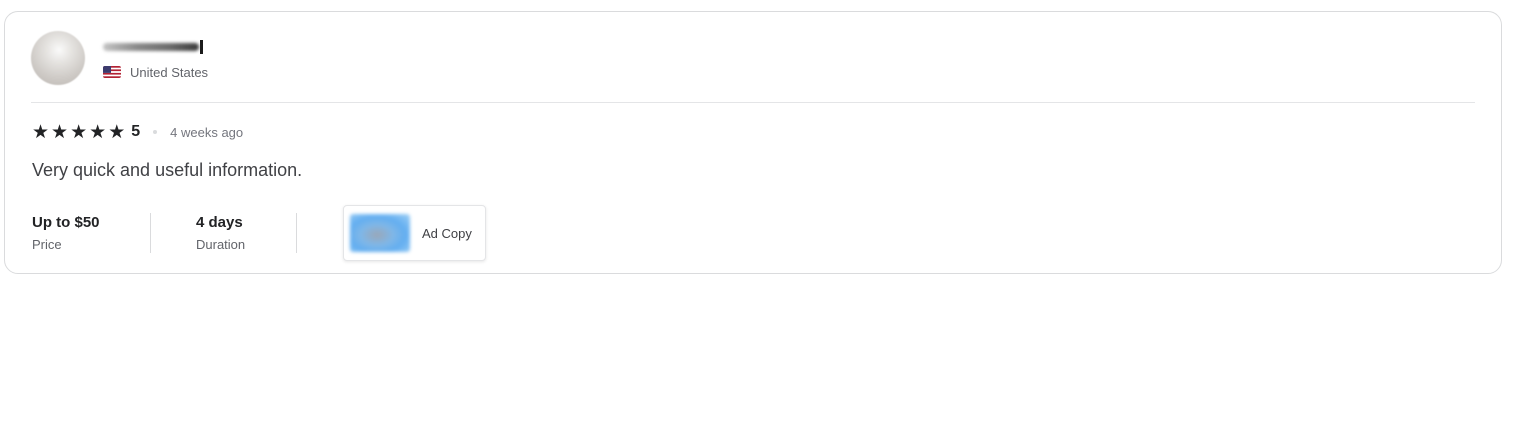  What do you see at coordinates (91, 233) in the screenshot?
I see `price-detail: Up to $50 Price` at bounding box center [91, 233].